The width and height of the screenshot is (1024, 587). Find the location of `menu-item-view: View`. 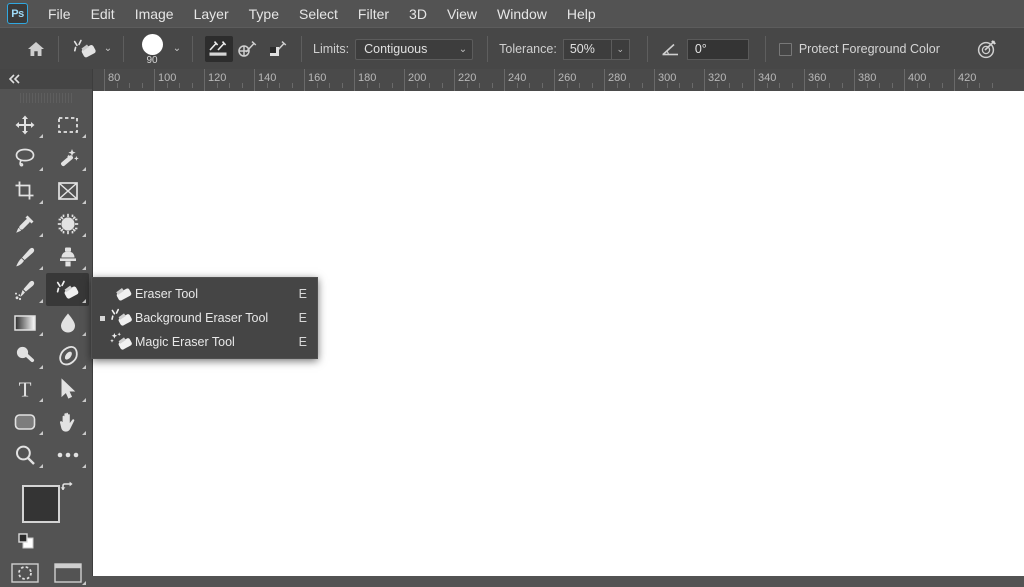

menu-item-view: View is located at coordinates (462, 14).